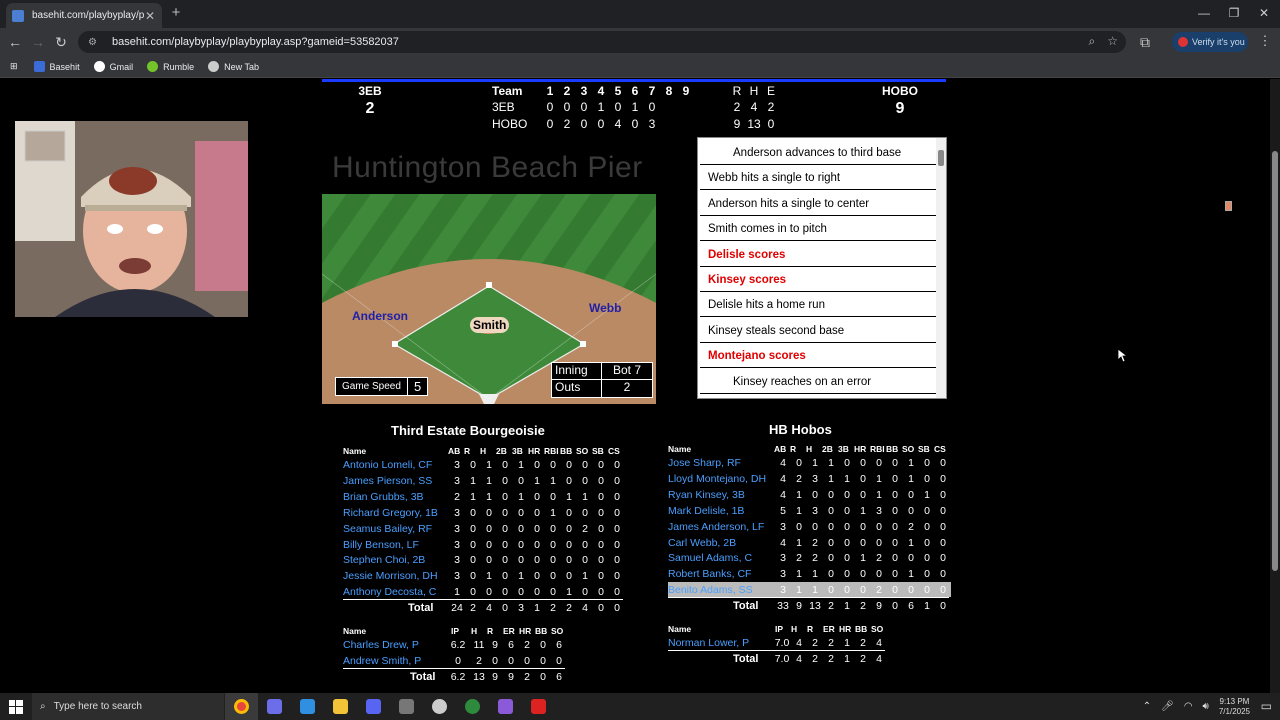  Describe the element at coordinates (241, 706) in the screenshot. I see `chrome-icon` at that location.